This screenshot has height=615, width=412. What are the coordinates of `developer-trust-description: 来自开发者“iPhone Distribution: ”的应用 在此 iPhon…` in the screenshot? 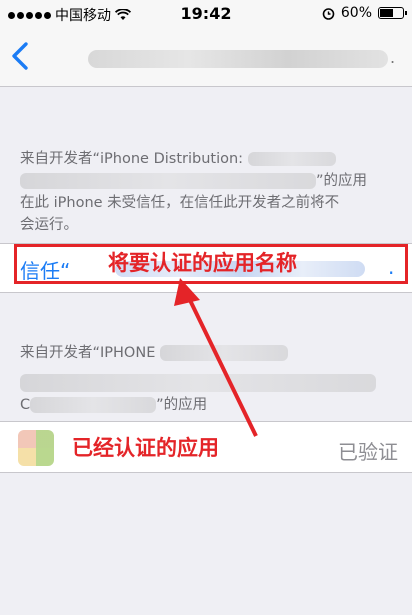 It's located at (210, 192).